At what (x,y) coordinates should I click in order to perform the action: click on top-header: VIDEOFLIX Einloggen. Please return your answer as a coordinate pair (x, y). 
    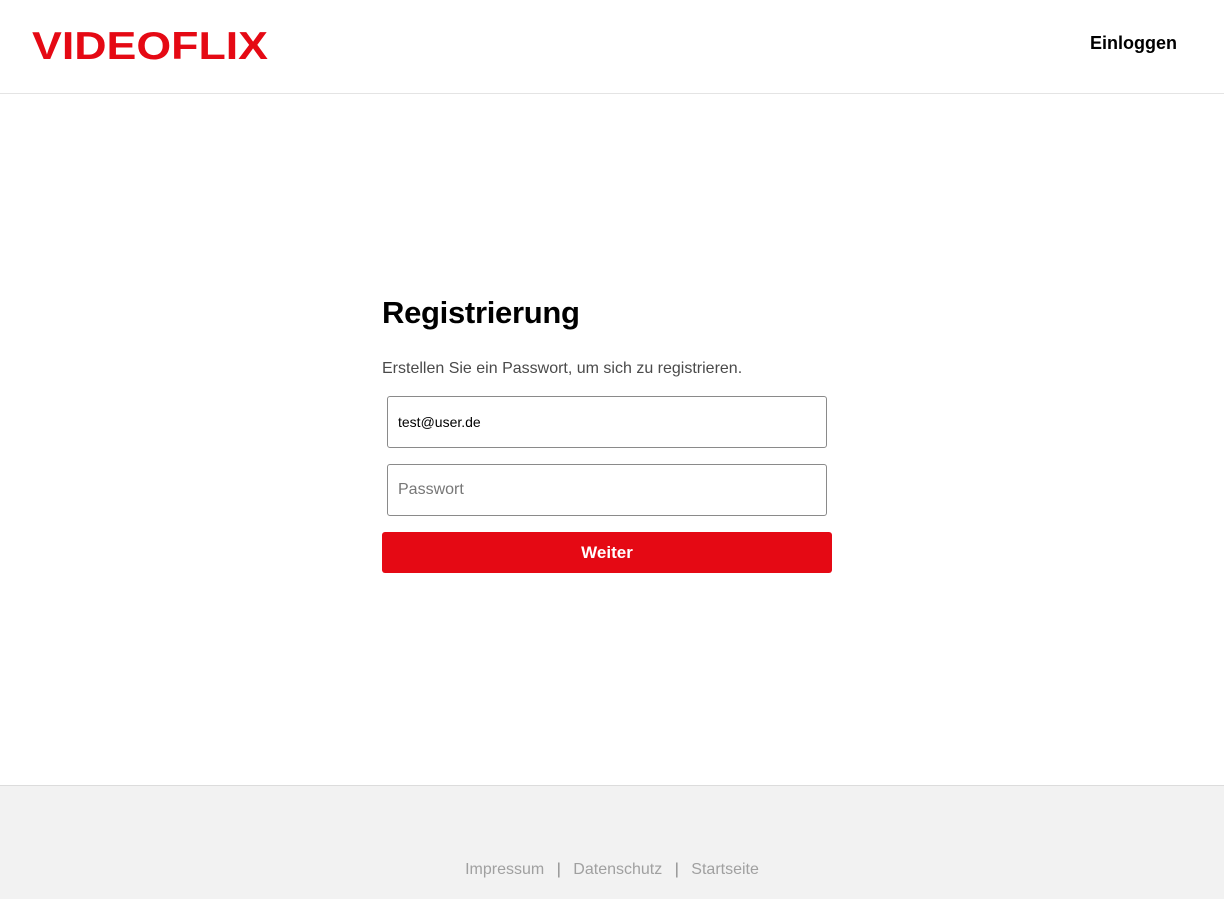
    Looking at the image, I should click on (612, 47).